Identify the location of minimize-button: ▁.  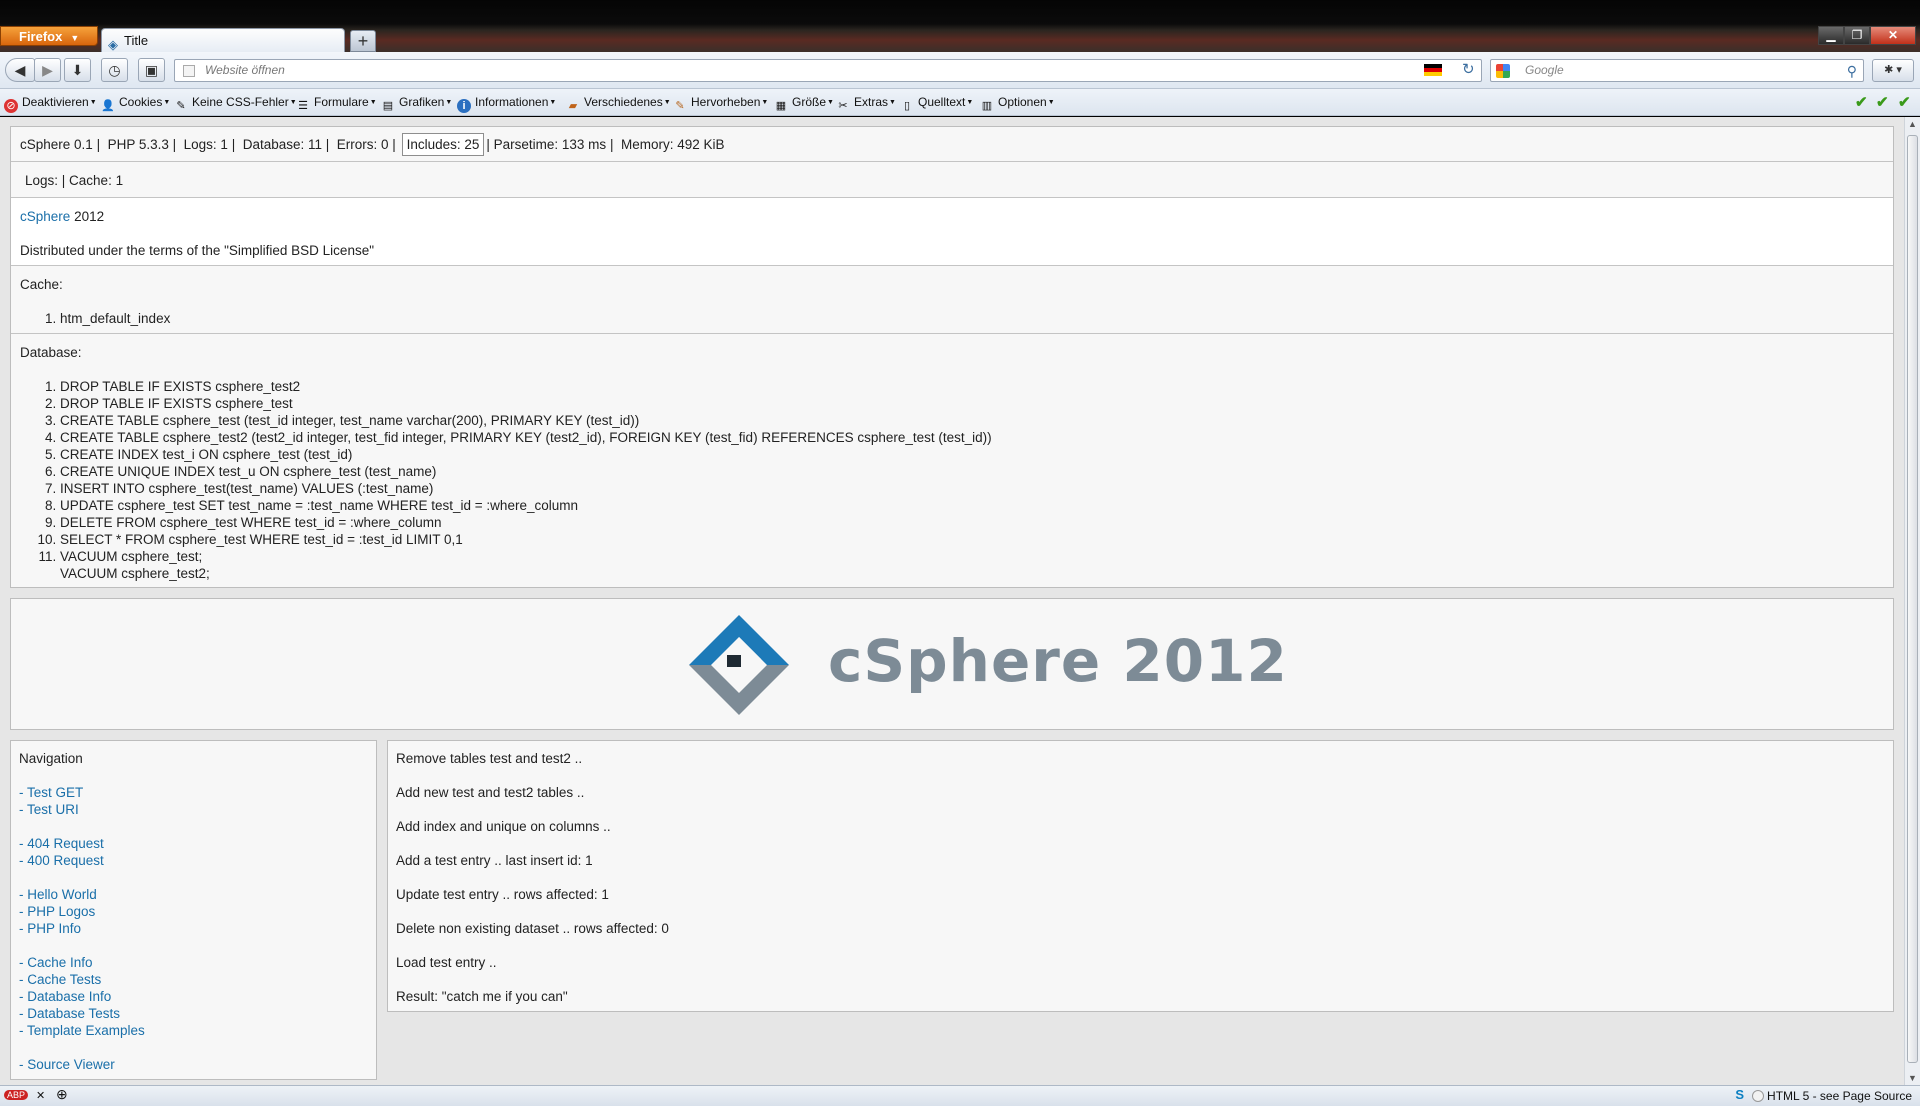
(1831, 35).